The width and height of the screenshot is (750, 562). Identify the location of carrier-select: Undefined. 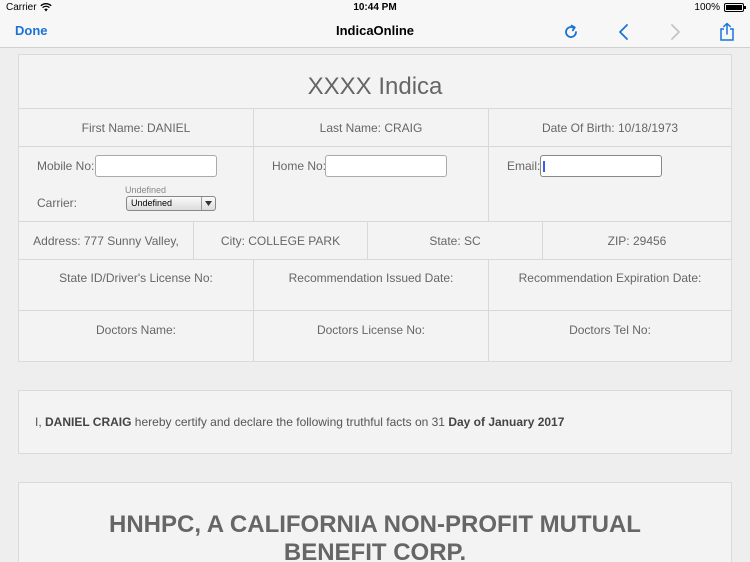
(171, 203).